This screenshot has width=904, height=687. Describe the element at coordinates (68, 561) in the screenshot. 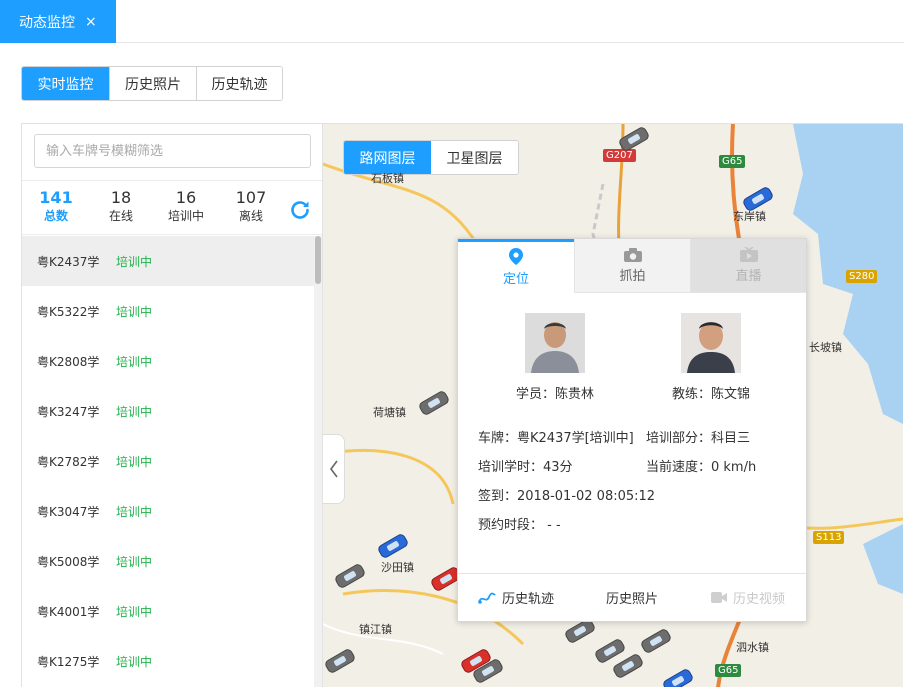

I see `vehicle-plate: 粤K5008学` at that location.